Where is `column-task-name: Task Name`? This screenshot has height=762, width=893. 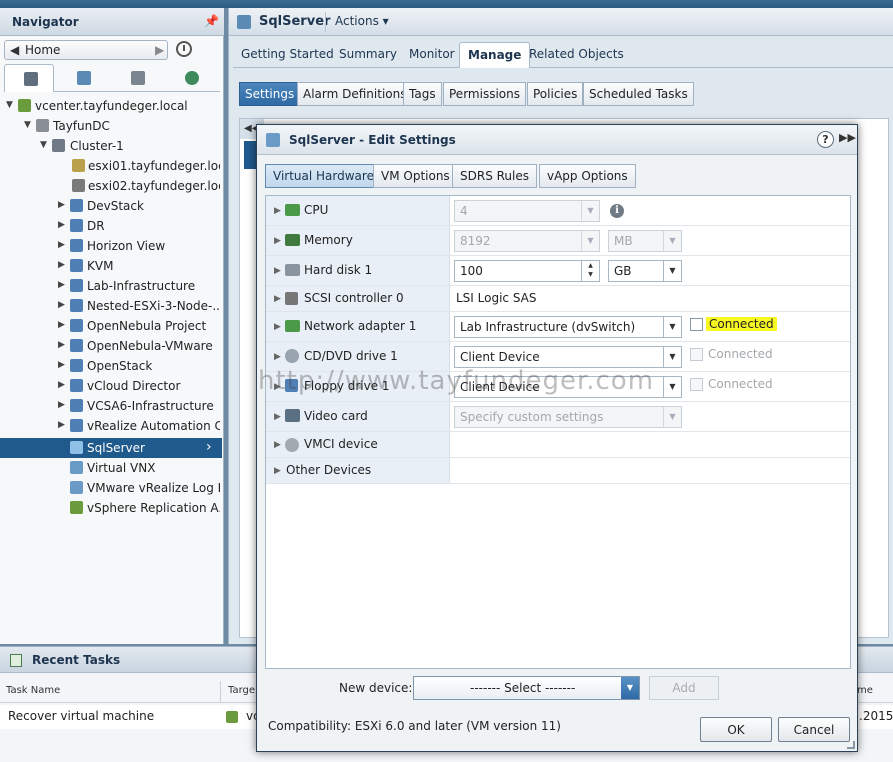 column-task-name: Task Name is located at coordinates (33, 690).